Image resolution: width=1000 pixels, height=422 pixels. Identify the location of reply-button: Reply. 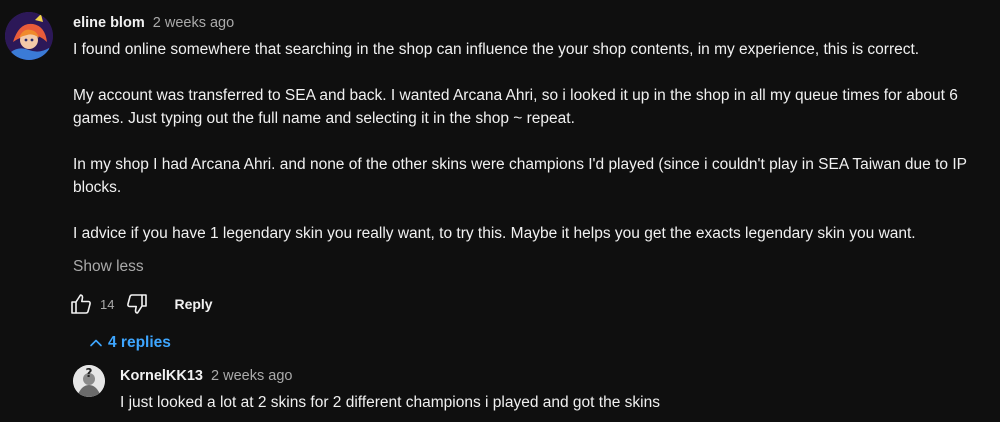
(193, 304).